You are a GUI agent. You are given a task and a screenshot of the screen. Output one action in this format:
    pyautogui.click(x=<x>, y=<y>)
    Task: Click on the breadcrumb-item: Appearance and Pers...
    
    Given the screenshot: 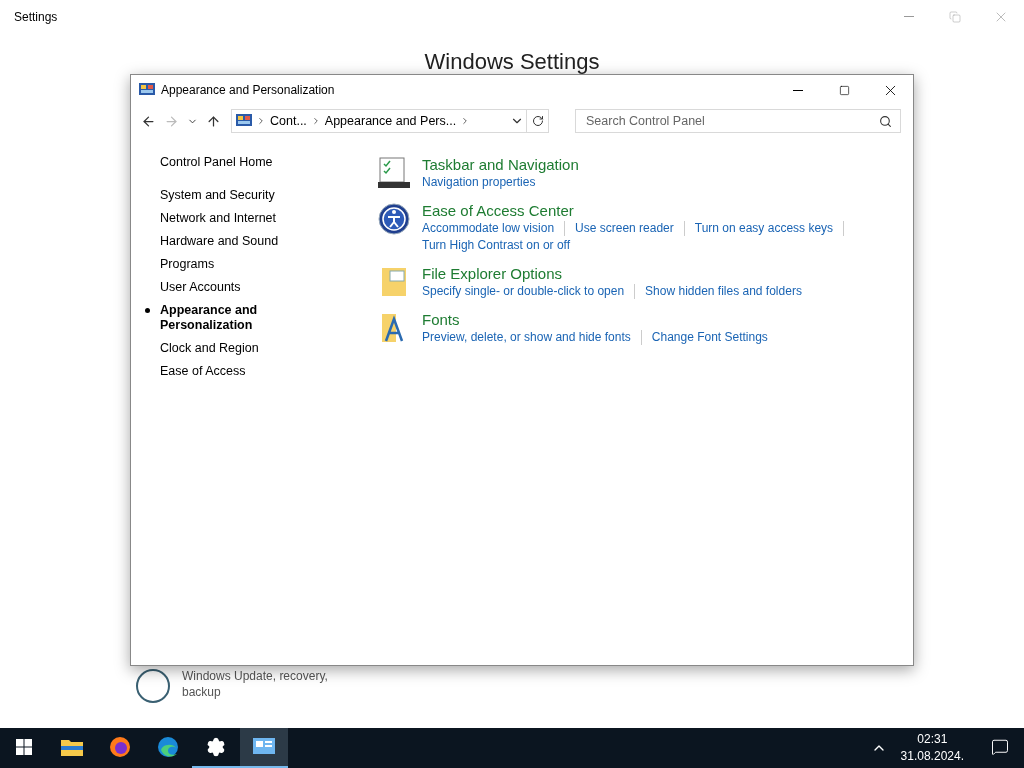 What is the action you would take?
    pyautogui.click(x=390, y=121)
    